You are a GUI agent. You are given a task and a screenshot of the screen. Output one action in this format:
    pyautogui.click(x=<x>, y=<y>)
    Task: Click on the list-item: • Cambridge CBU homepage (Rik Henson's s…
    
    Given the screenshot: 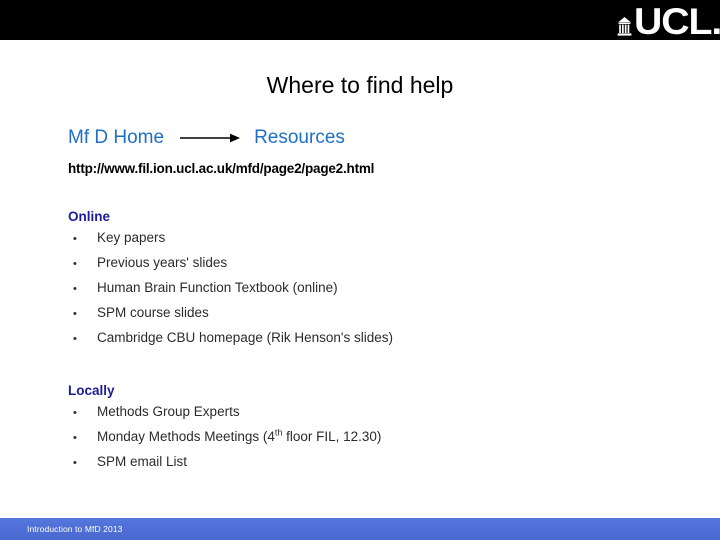 What is the action you would take?
    pyautogui.click(x=230, y=342)
    